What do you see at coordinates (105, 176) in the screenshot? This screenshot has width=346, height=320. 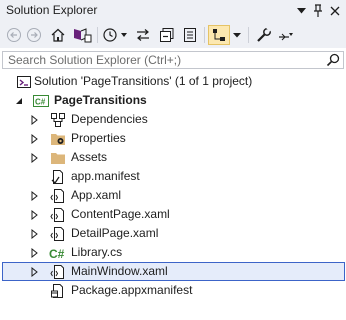 I see `tree-item-label: app.manifest` at bounding box center [105, 176].